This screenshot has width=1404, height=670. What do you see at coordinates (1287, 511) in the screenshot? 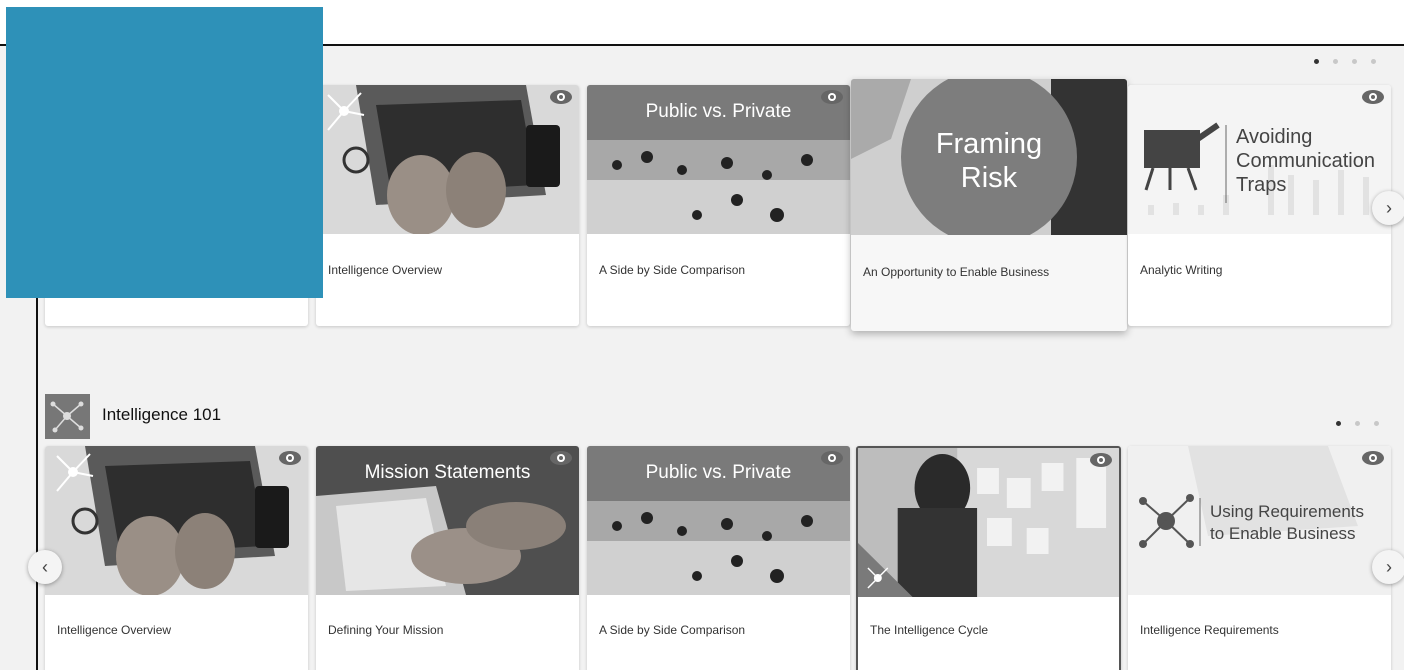
I see `card-image-title-line1: Using Requirements` at bounding box center [1287, 511].